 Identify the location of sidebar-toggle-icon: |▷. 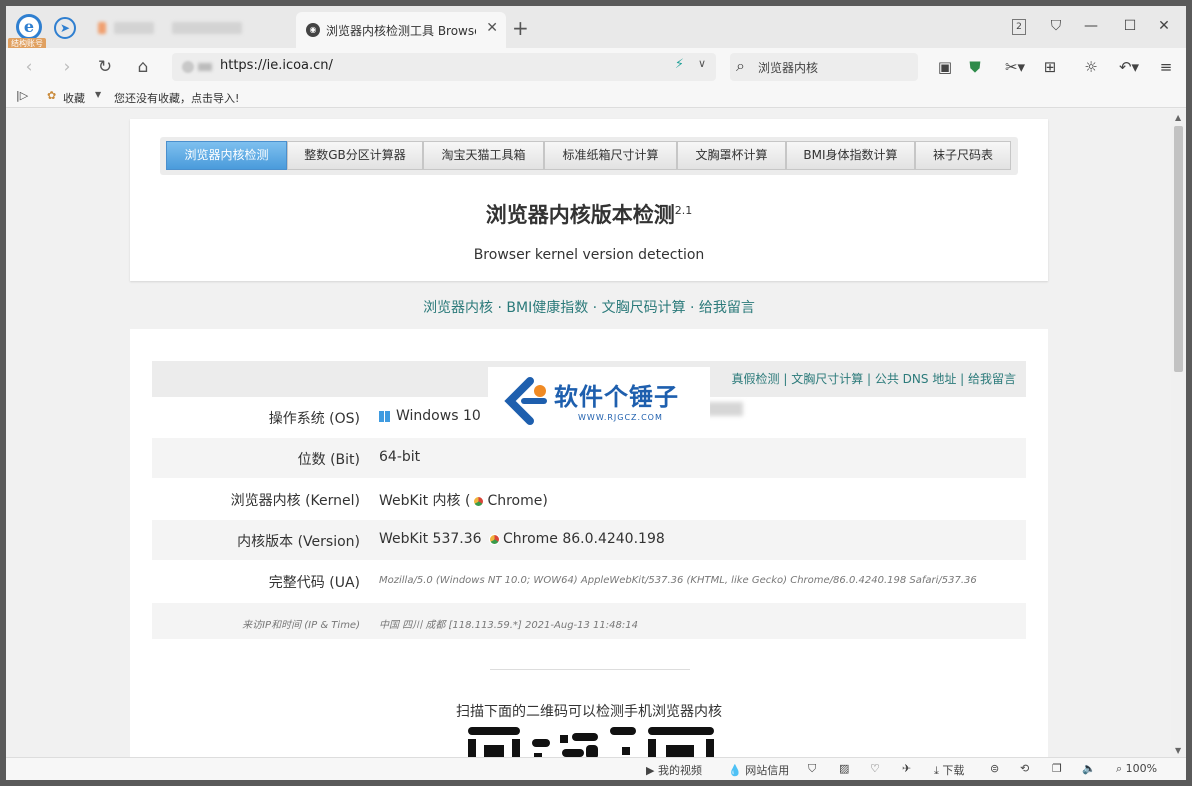
(22, 95).